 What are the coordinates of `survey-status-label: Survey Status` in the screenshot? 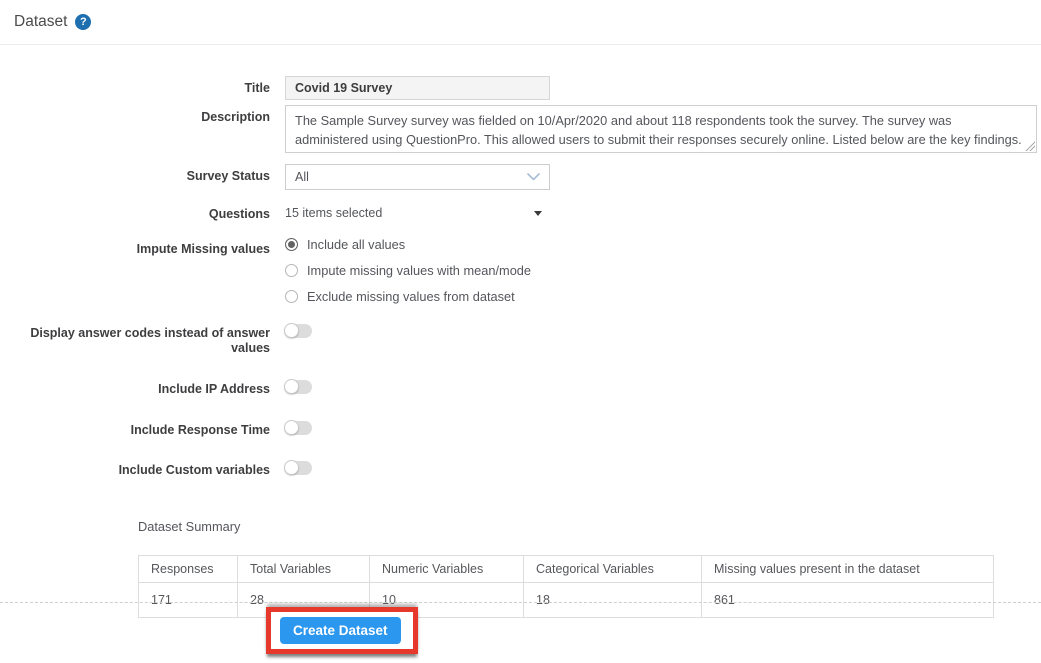 It's located at (228, 176).